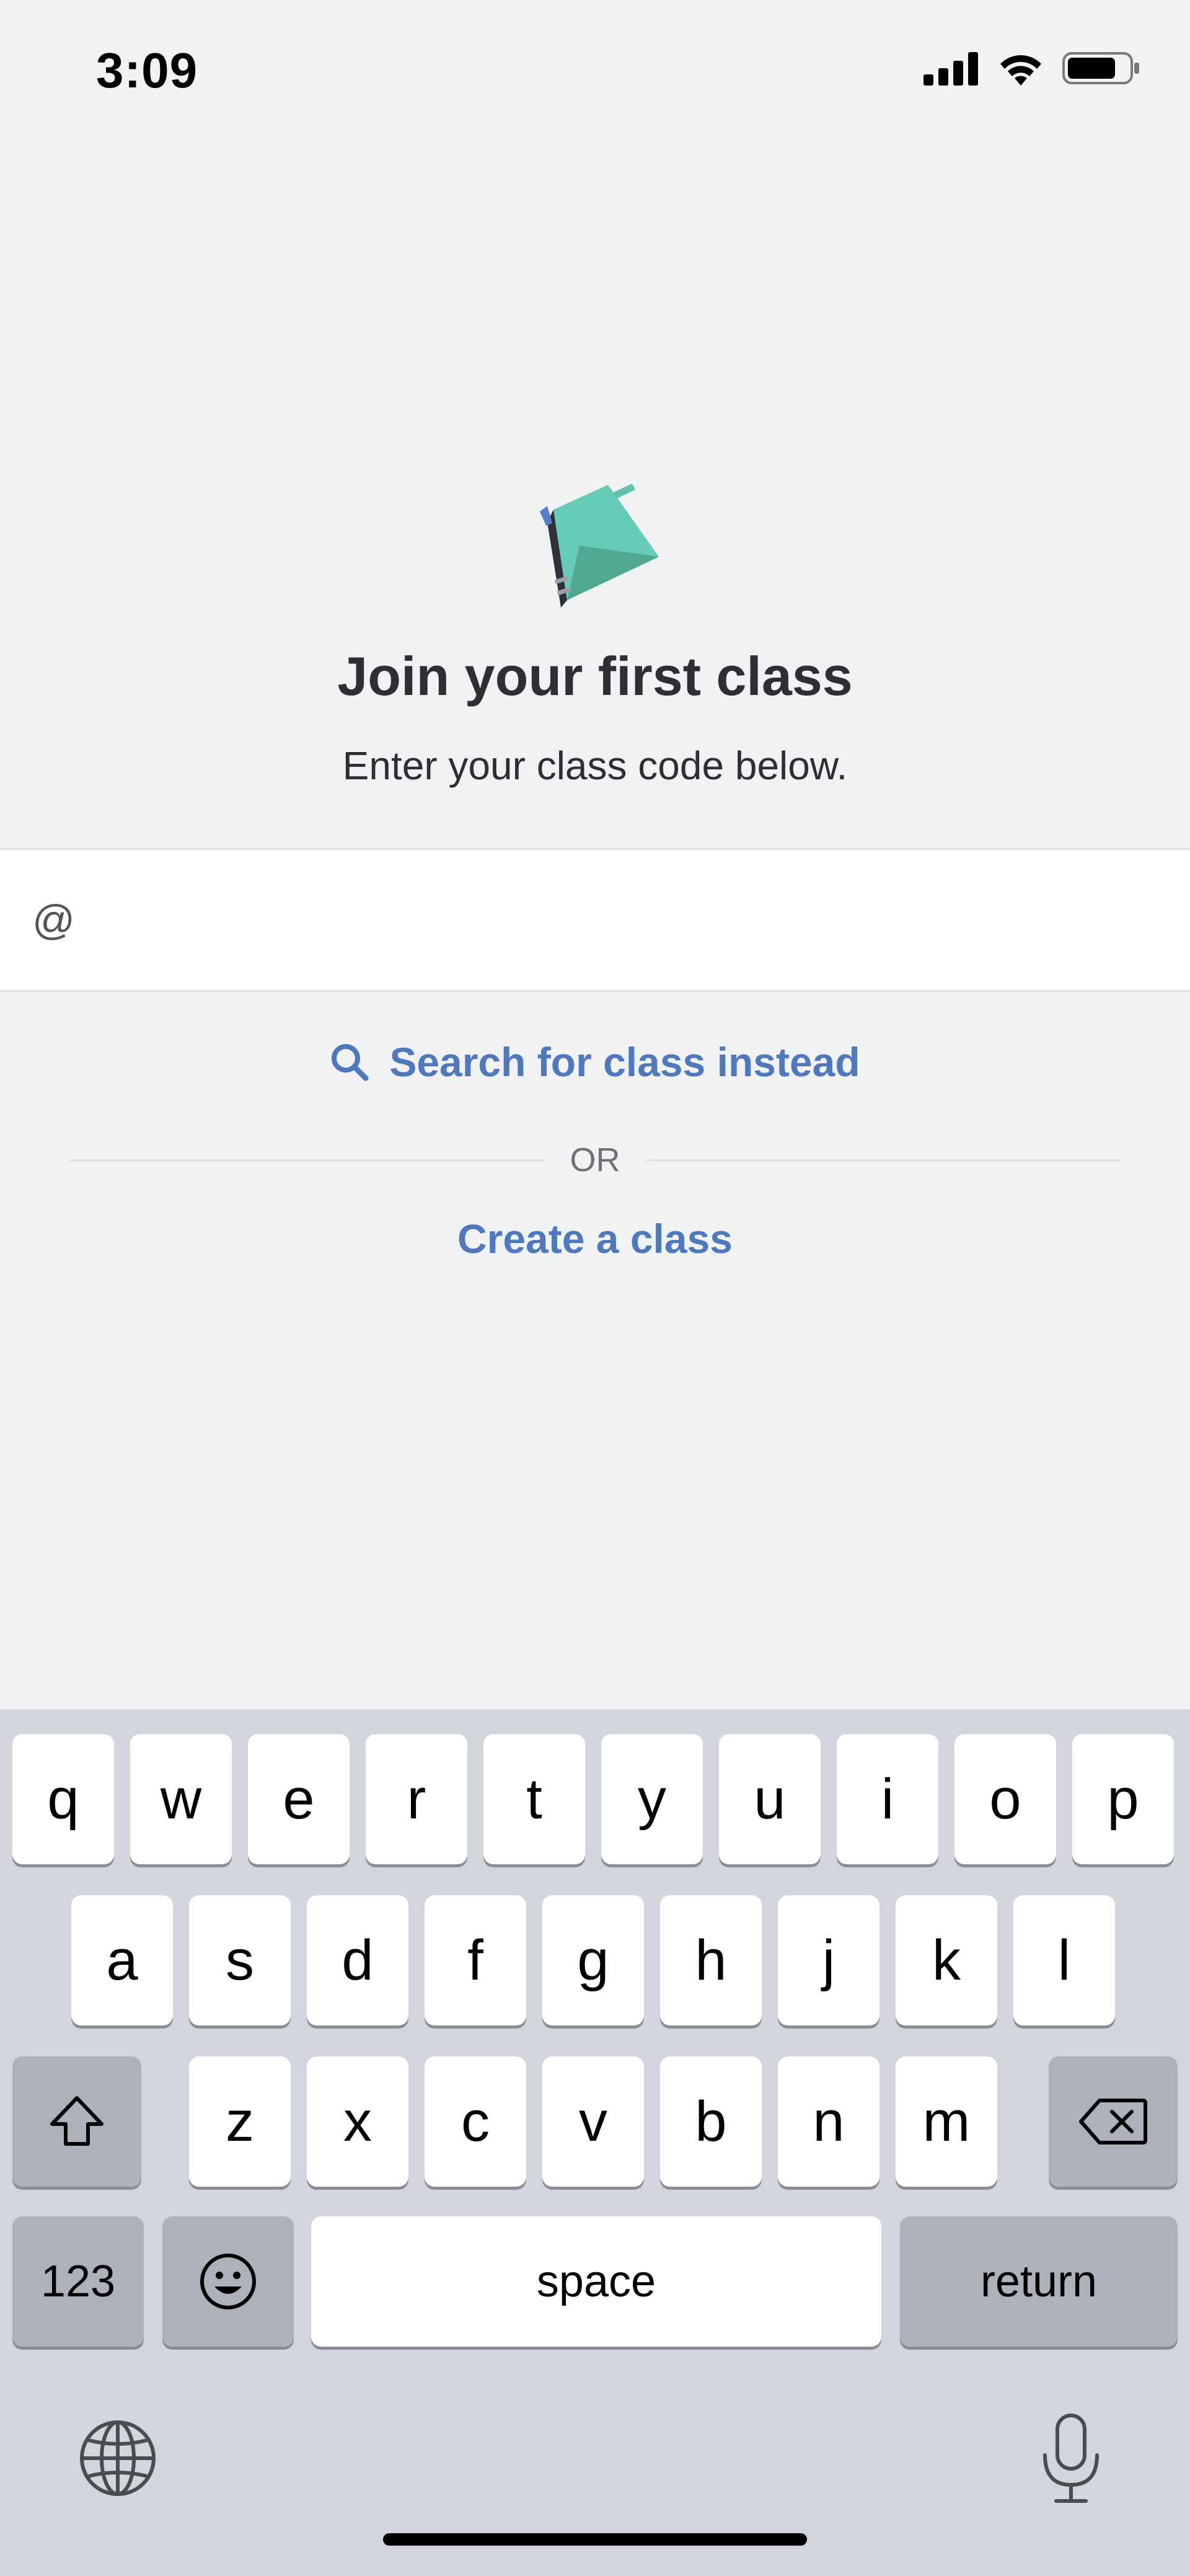 Image resolution: width=1190 pixels, height=2576 pixels. I want to click on shift-key, so click(76, 2122).